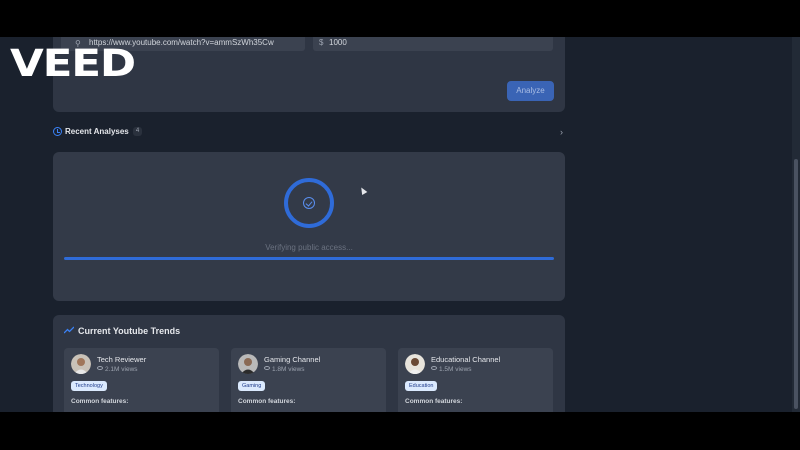 The image size is (800, 450). What do you see at coordinates (530, 91) in the screenshot?
I see `analyze-button: Analyze` at bounding box center [530, 91].